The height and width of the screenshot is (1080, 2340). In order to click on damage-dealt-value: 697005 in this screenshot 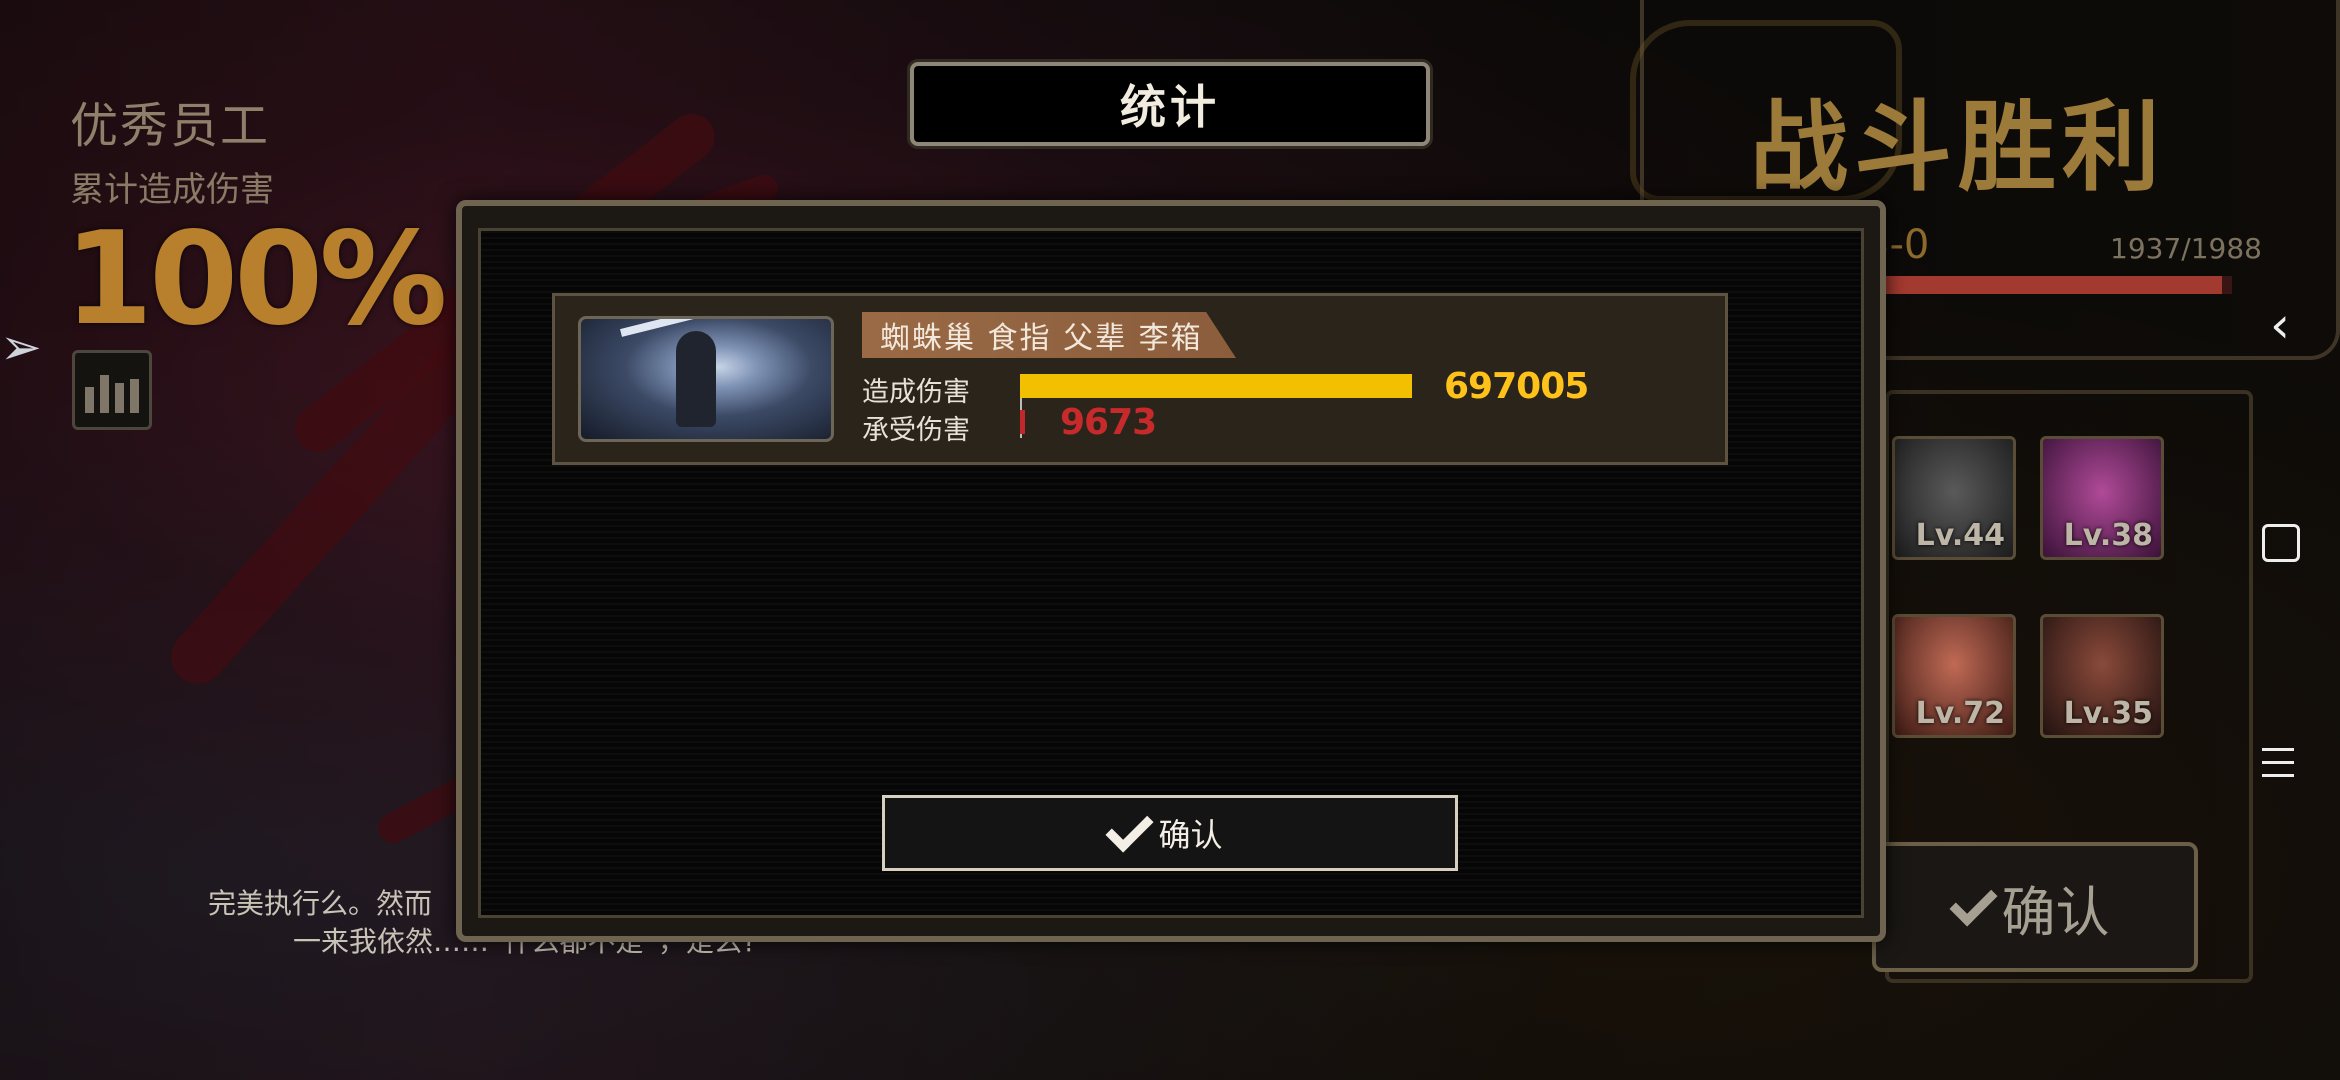, I will do `click(1516, 386)`.